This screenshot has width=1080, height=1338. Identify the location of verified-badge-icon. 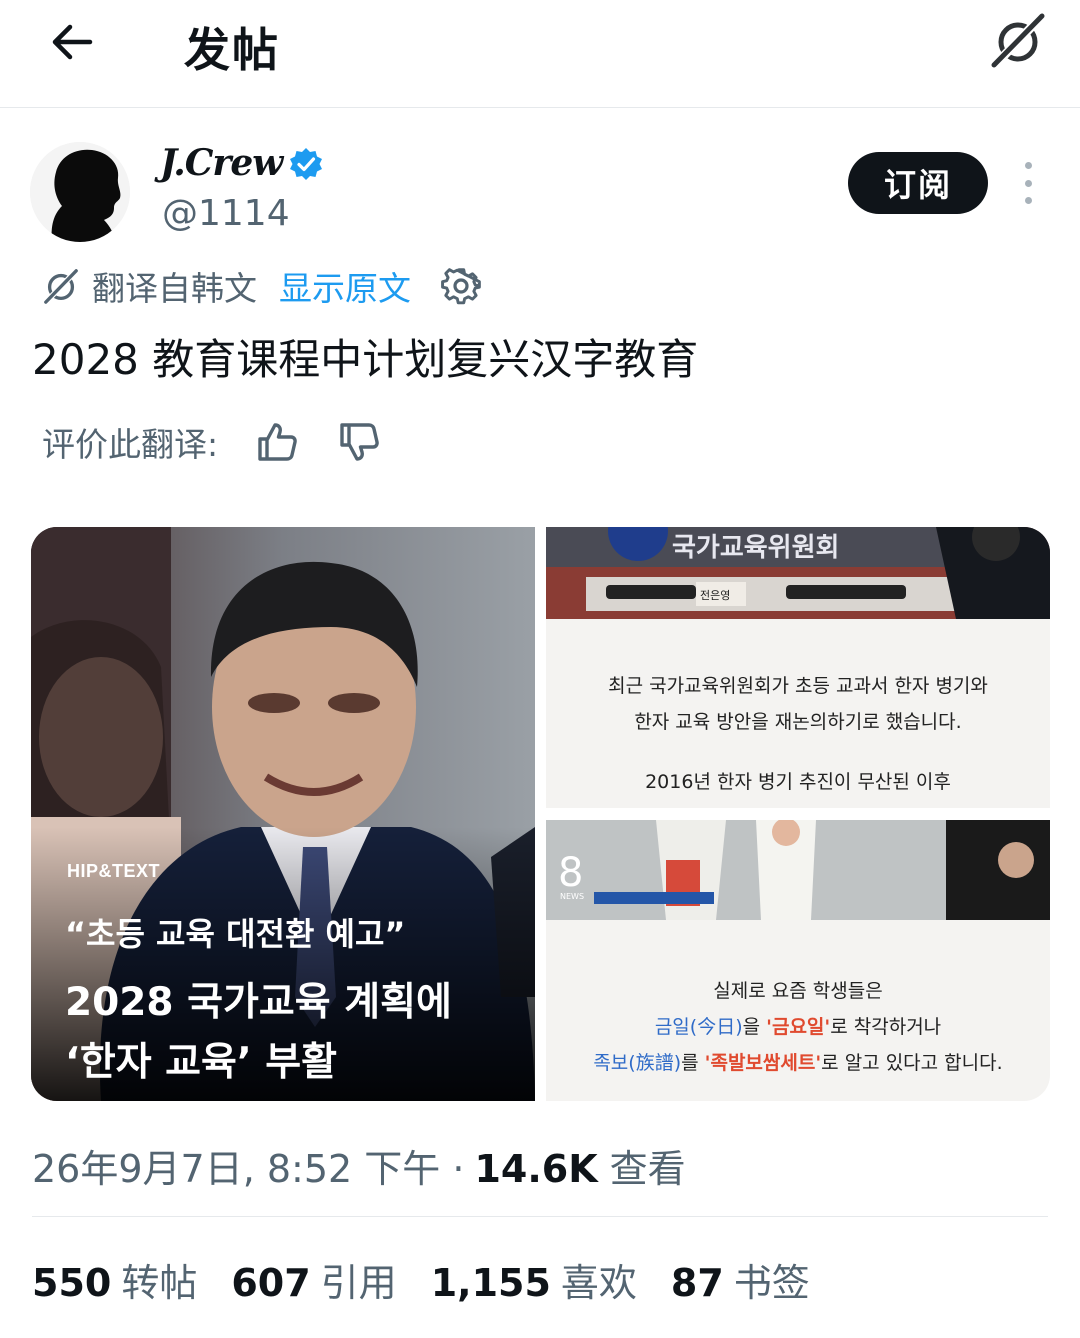
(306, 164).